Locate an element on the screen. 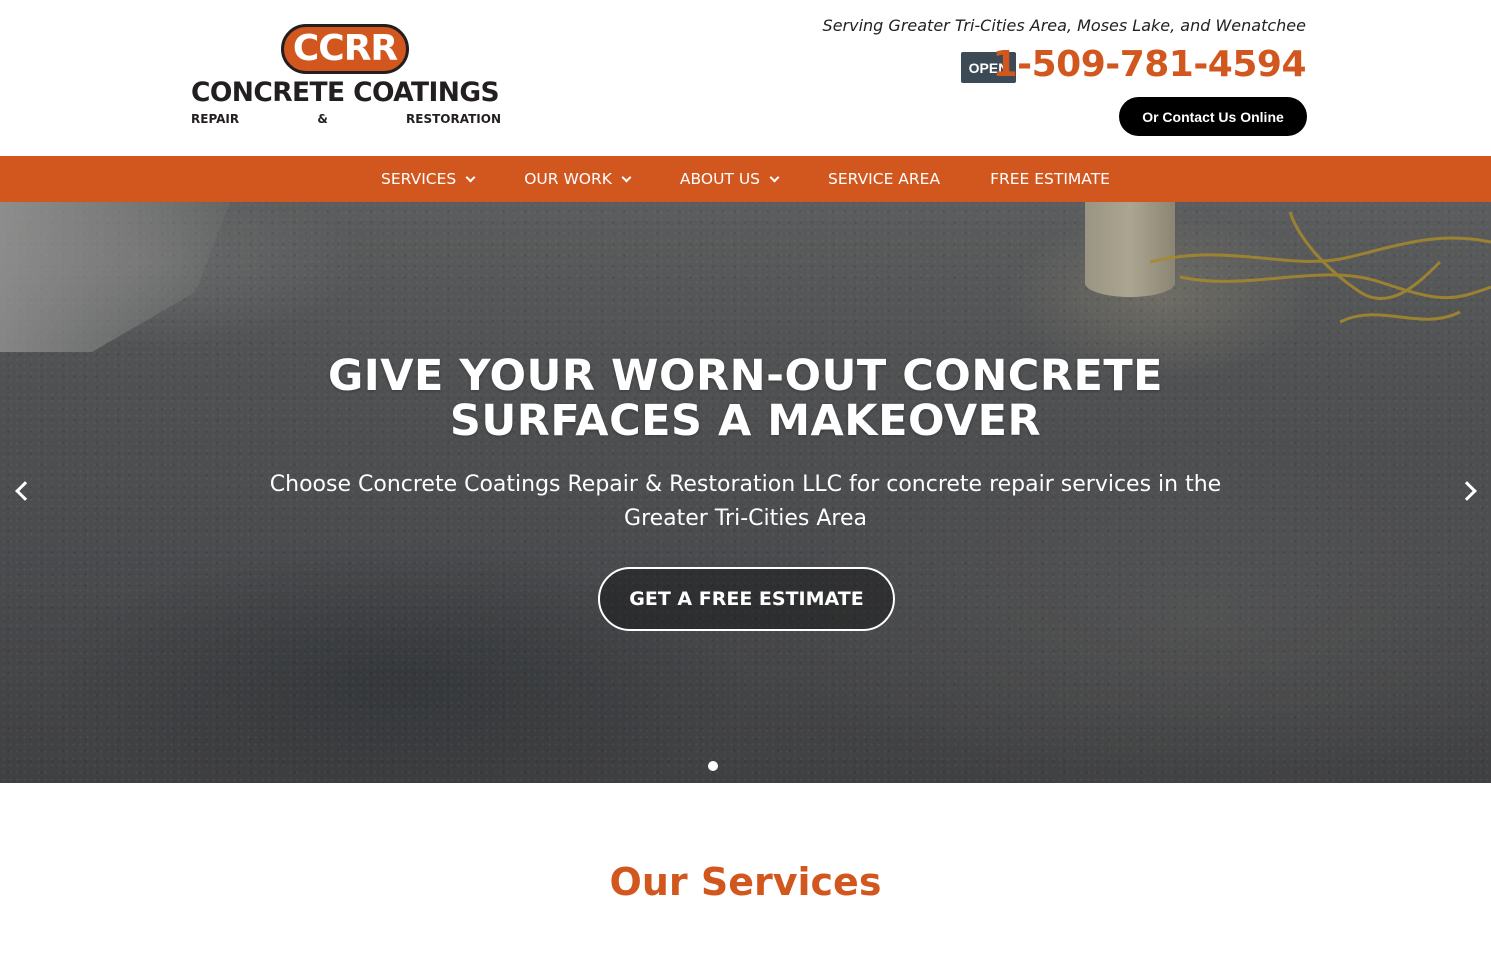 Image resolution: width=1491 pixels, height=969 pixels. logo-title: CONCRETE COATINGS is located at coordinates (345, 92).